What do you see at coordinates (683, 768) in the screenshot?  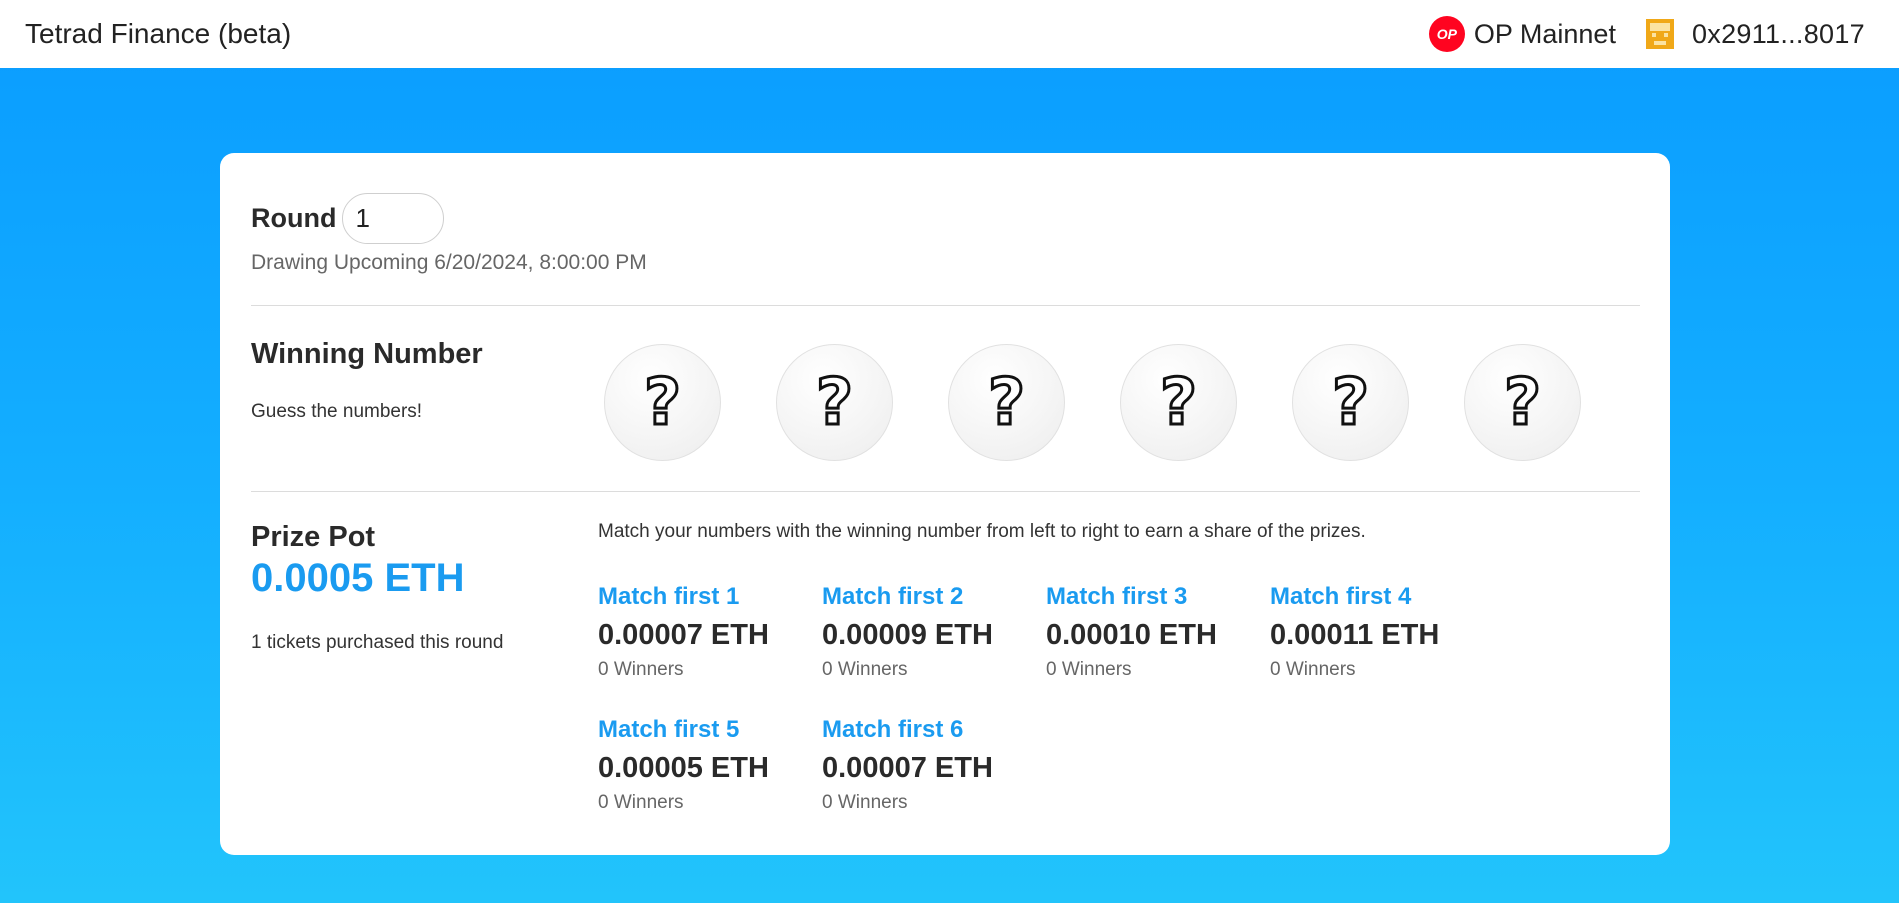 I see `match-tier-amount: 0.00005 ETH` at bounding box center [683, 768].